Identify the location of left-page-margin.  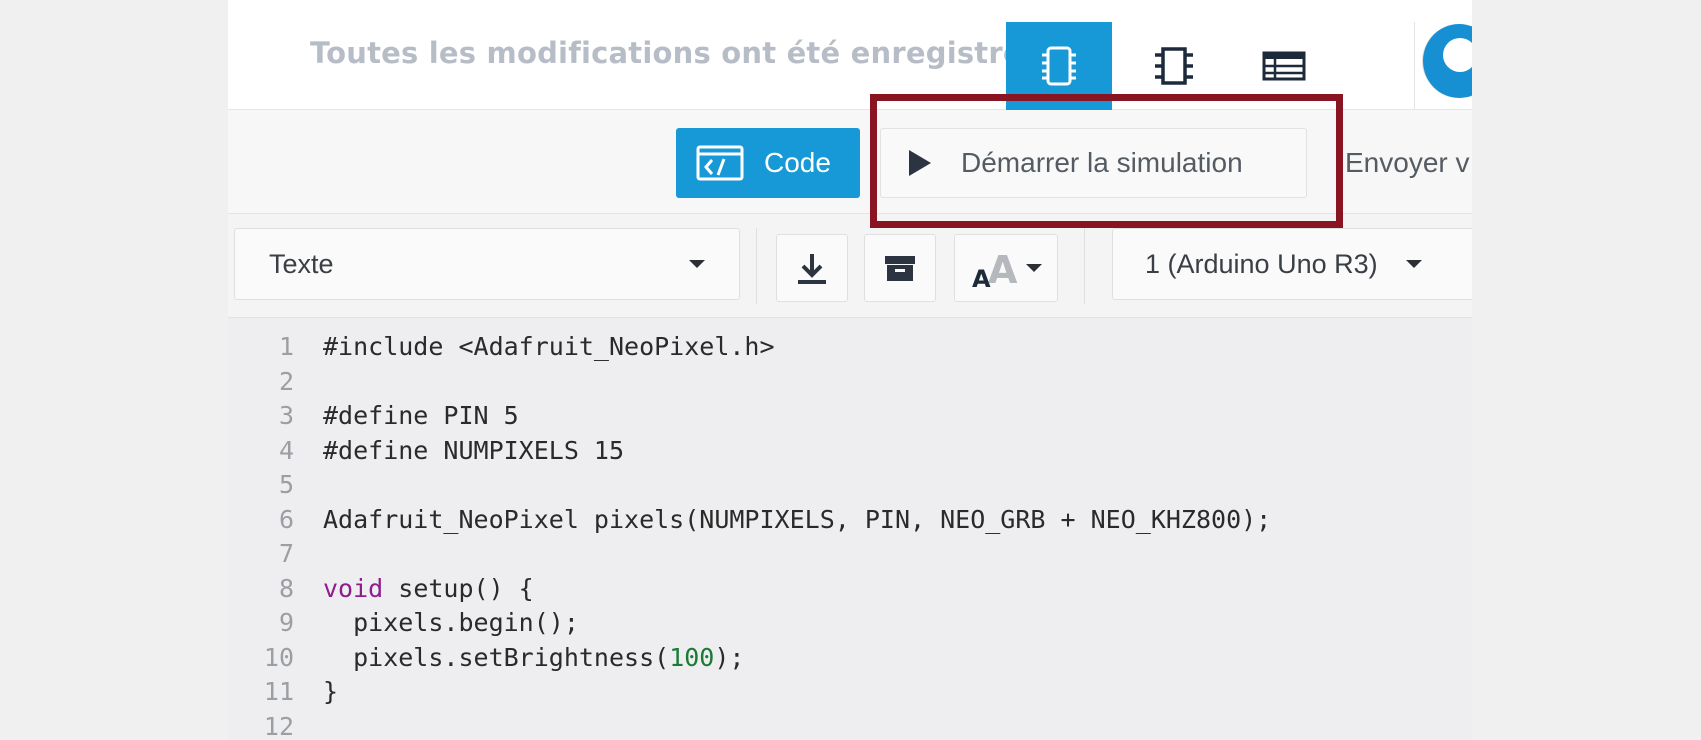
(114, 370).